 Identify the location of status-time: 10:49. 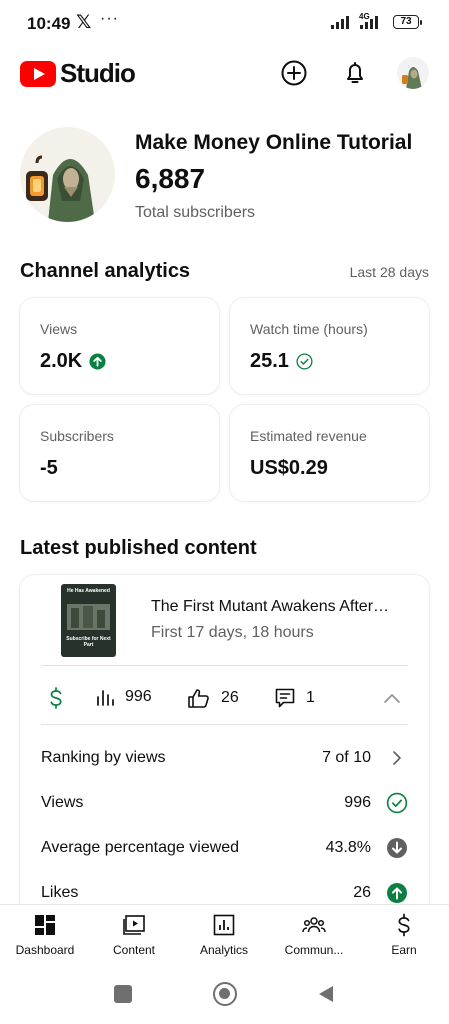
(49, 23).